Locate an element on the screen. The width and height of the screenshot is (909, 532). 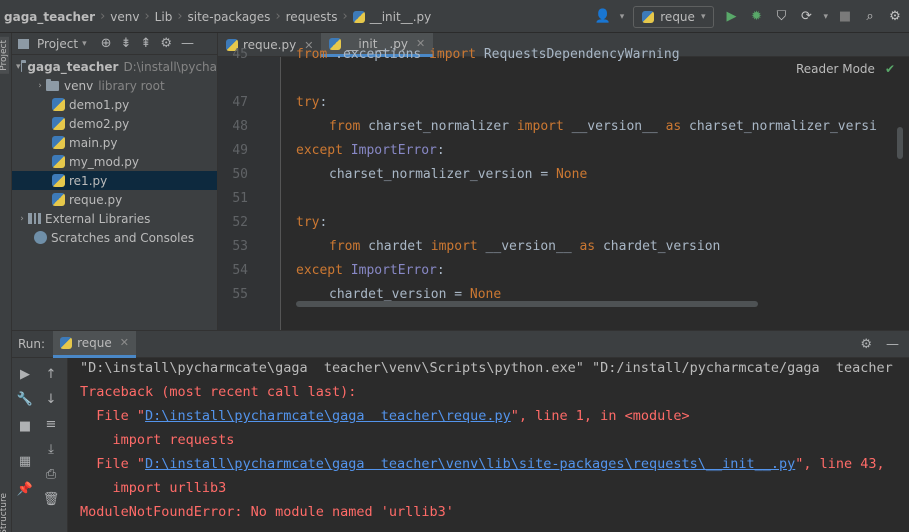
tree-item-scratches: Scratches and Consoles is located at coordinates (114, 237).